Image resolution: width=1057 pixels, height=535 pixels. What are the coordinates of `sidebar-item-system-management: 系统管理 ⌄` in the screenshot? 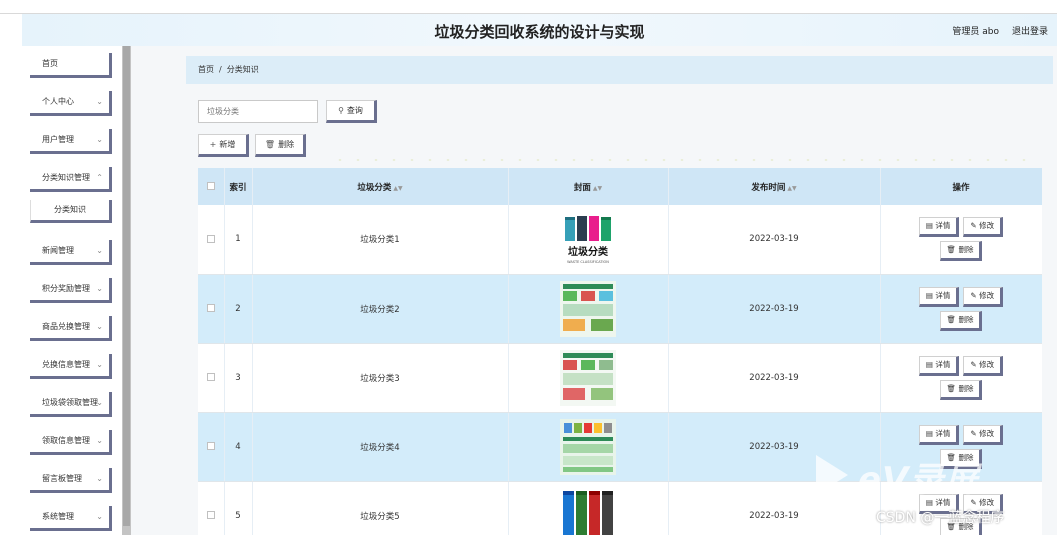 It's located at (71, 518).